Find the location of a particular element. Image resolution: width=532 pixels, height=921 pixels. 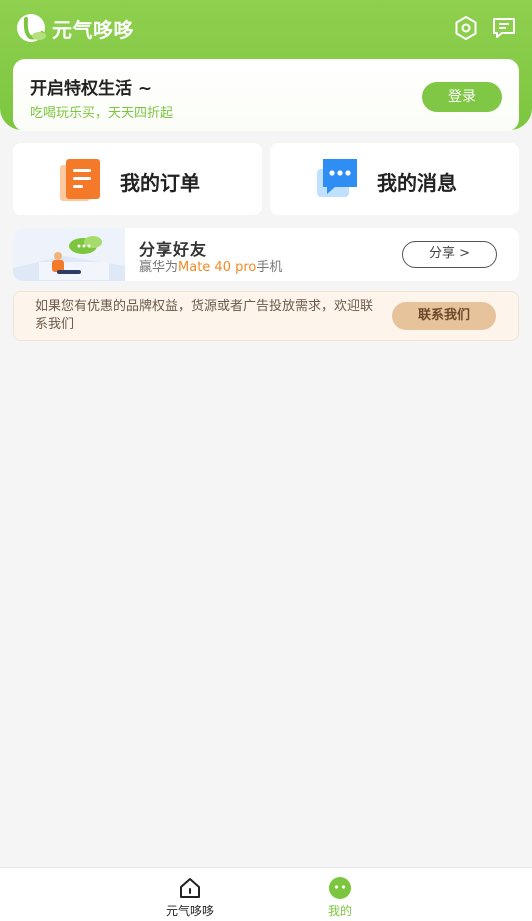

member-card: 开启特权生活 ~ 吃喝玩乐买，天天四折起 登录 is located at coordinates (266, 95).